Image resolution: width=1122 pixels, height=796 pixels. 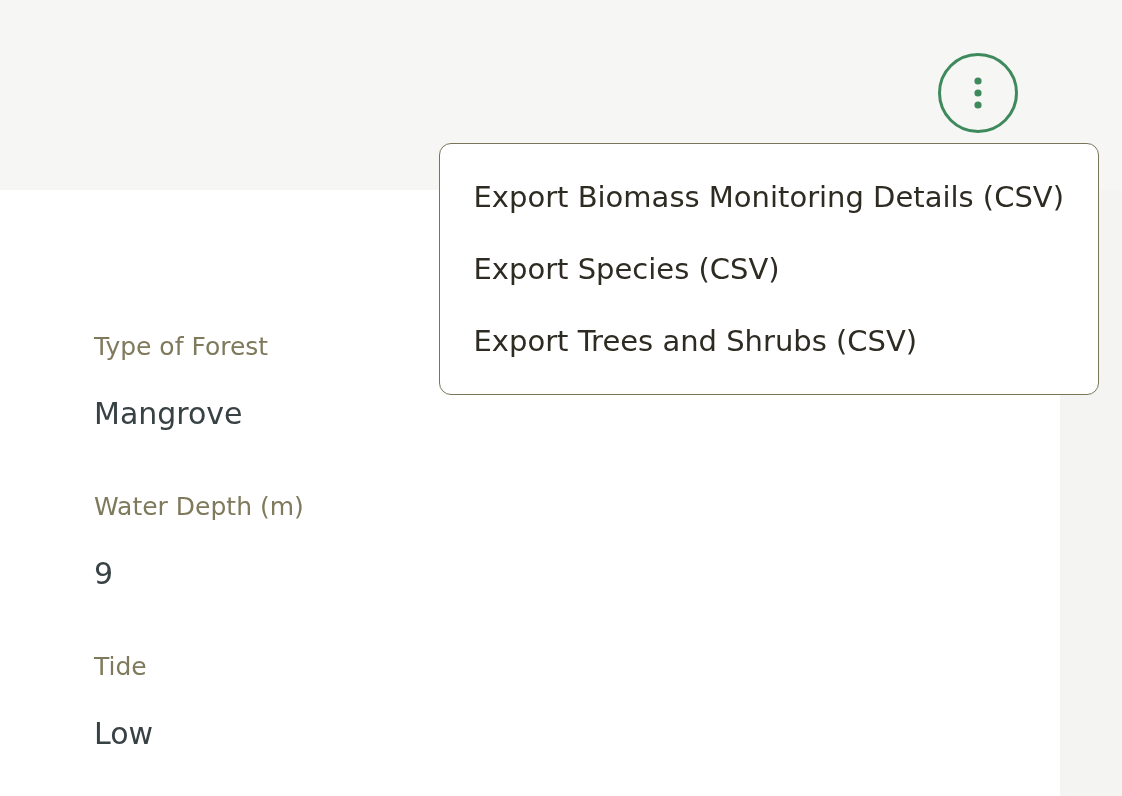 What do you see at coordinates (768, 341) in the screenshot?
I see `menu-item: Export Trees and Shrubs (CSV)` at bounding box center [768, 341].